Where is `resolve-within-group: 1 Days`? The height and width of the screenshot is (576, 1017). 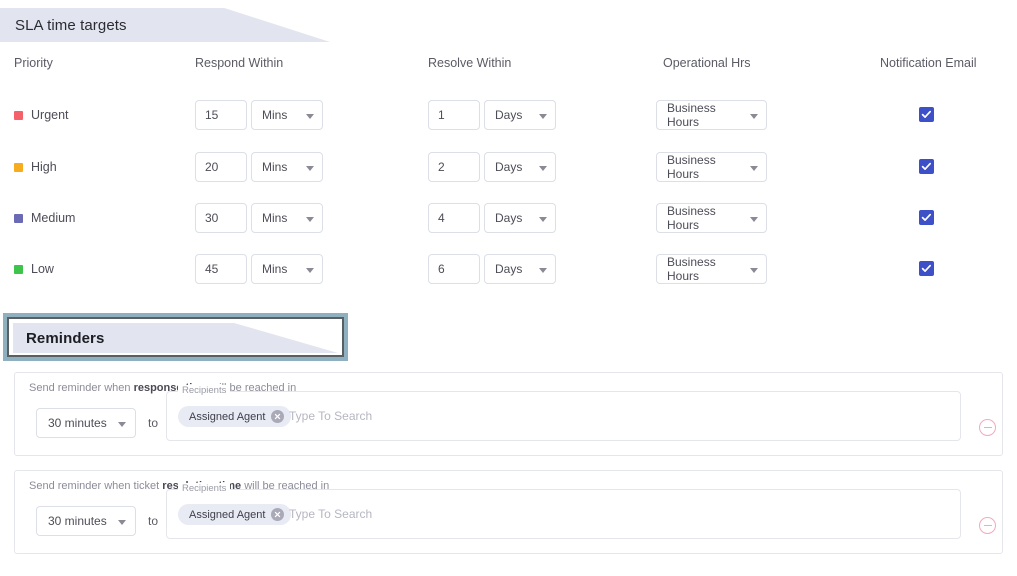
resolve-within-group: 1 Days is located at coordinates (492, 115).